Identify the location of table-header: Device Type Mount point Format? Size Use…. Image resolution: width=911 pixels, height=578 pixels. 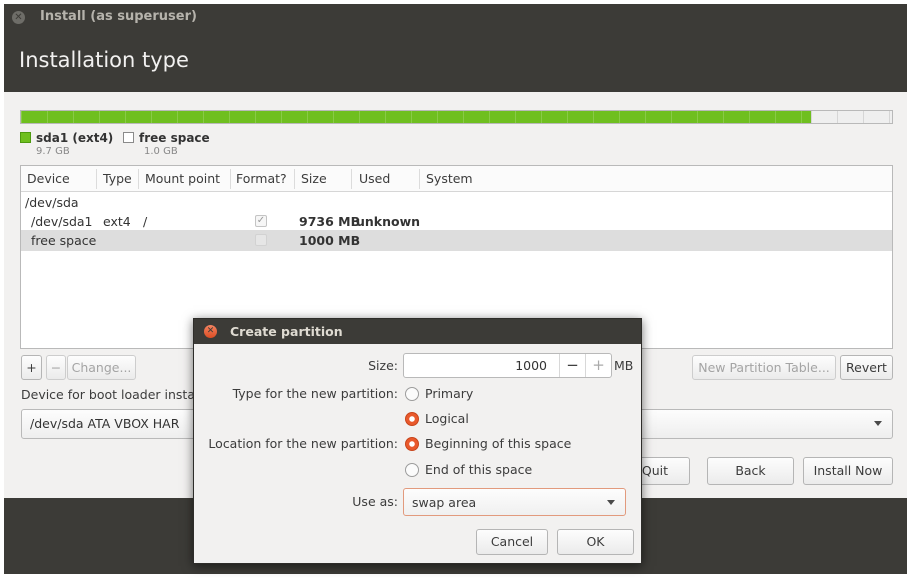
(456, 179).